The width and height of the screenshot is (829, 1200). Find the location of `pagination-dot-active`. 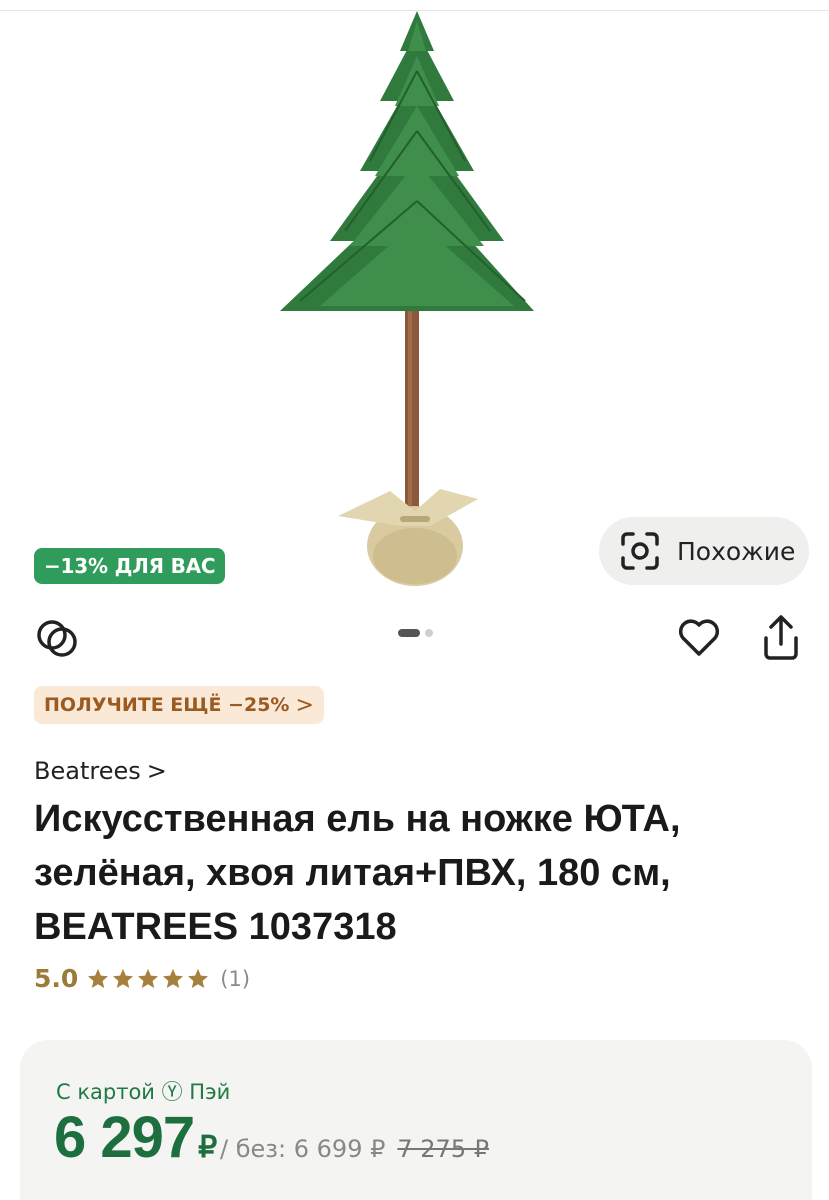

pagination-dot-active is located at coordinates (409, 633).